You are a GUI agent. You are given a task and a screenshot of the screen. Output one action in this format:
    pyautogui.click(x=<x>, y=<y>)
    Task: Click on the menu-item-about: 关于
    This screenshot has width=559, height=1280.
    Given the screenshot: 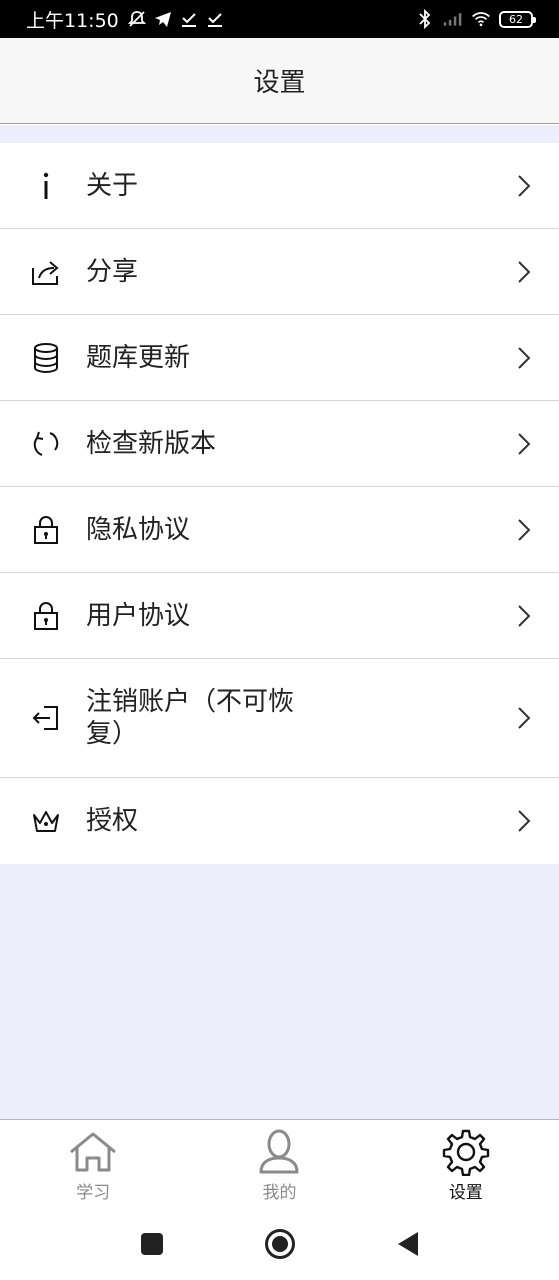 What is the action you would take?
    pyautogui.click(x=279, y=186)
    